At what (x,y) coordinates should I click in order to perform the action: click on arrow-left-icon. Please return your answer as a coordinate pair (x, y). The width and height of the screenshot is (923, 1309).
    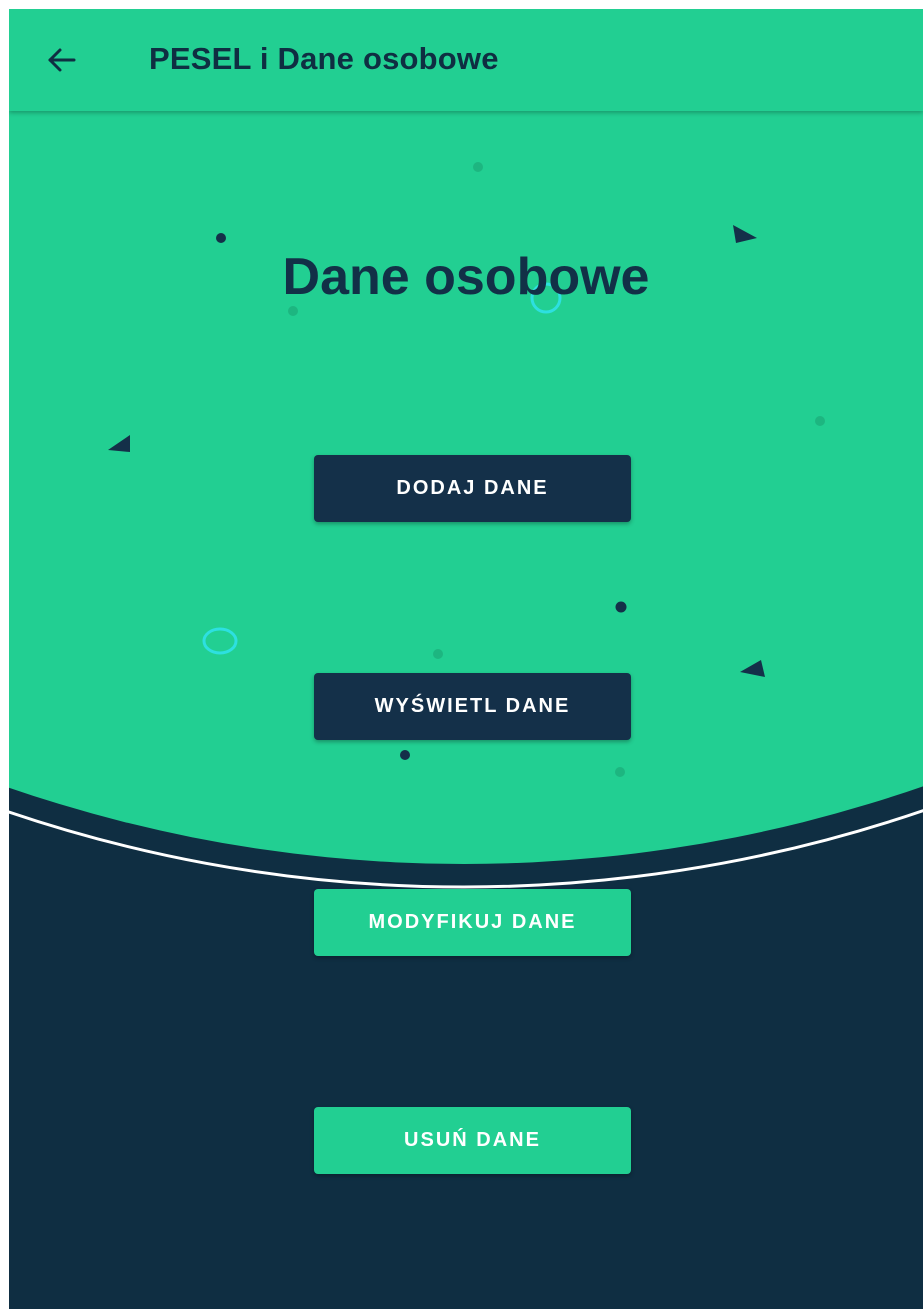
    Looking at the image, I should click on (62, 60).